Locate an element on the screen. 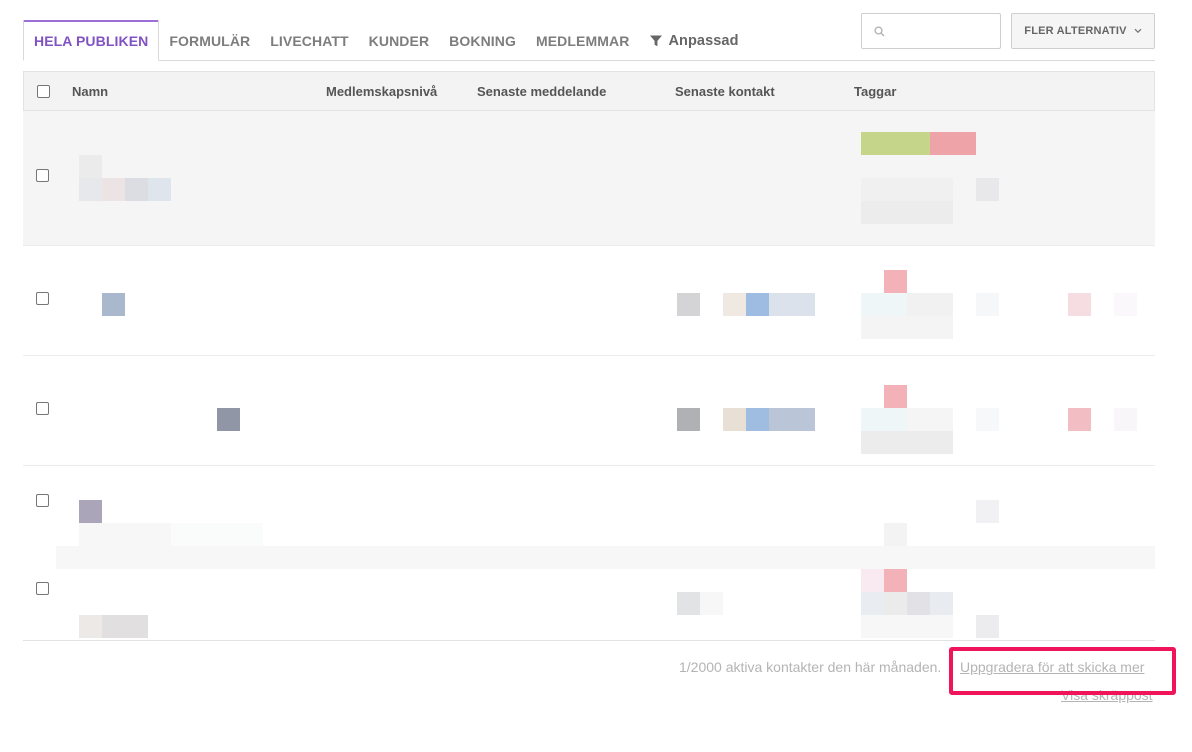 The image size is (1192, 752). tab-forms: FORMULÄR is located at coordinates (209, 40).